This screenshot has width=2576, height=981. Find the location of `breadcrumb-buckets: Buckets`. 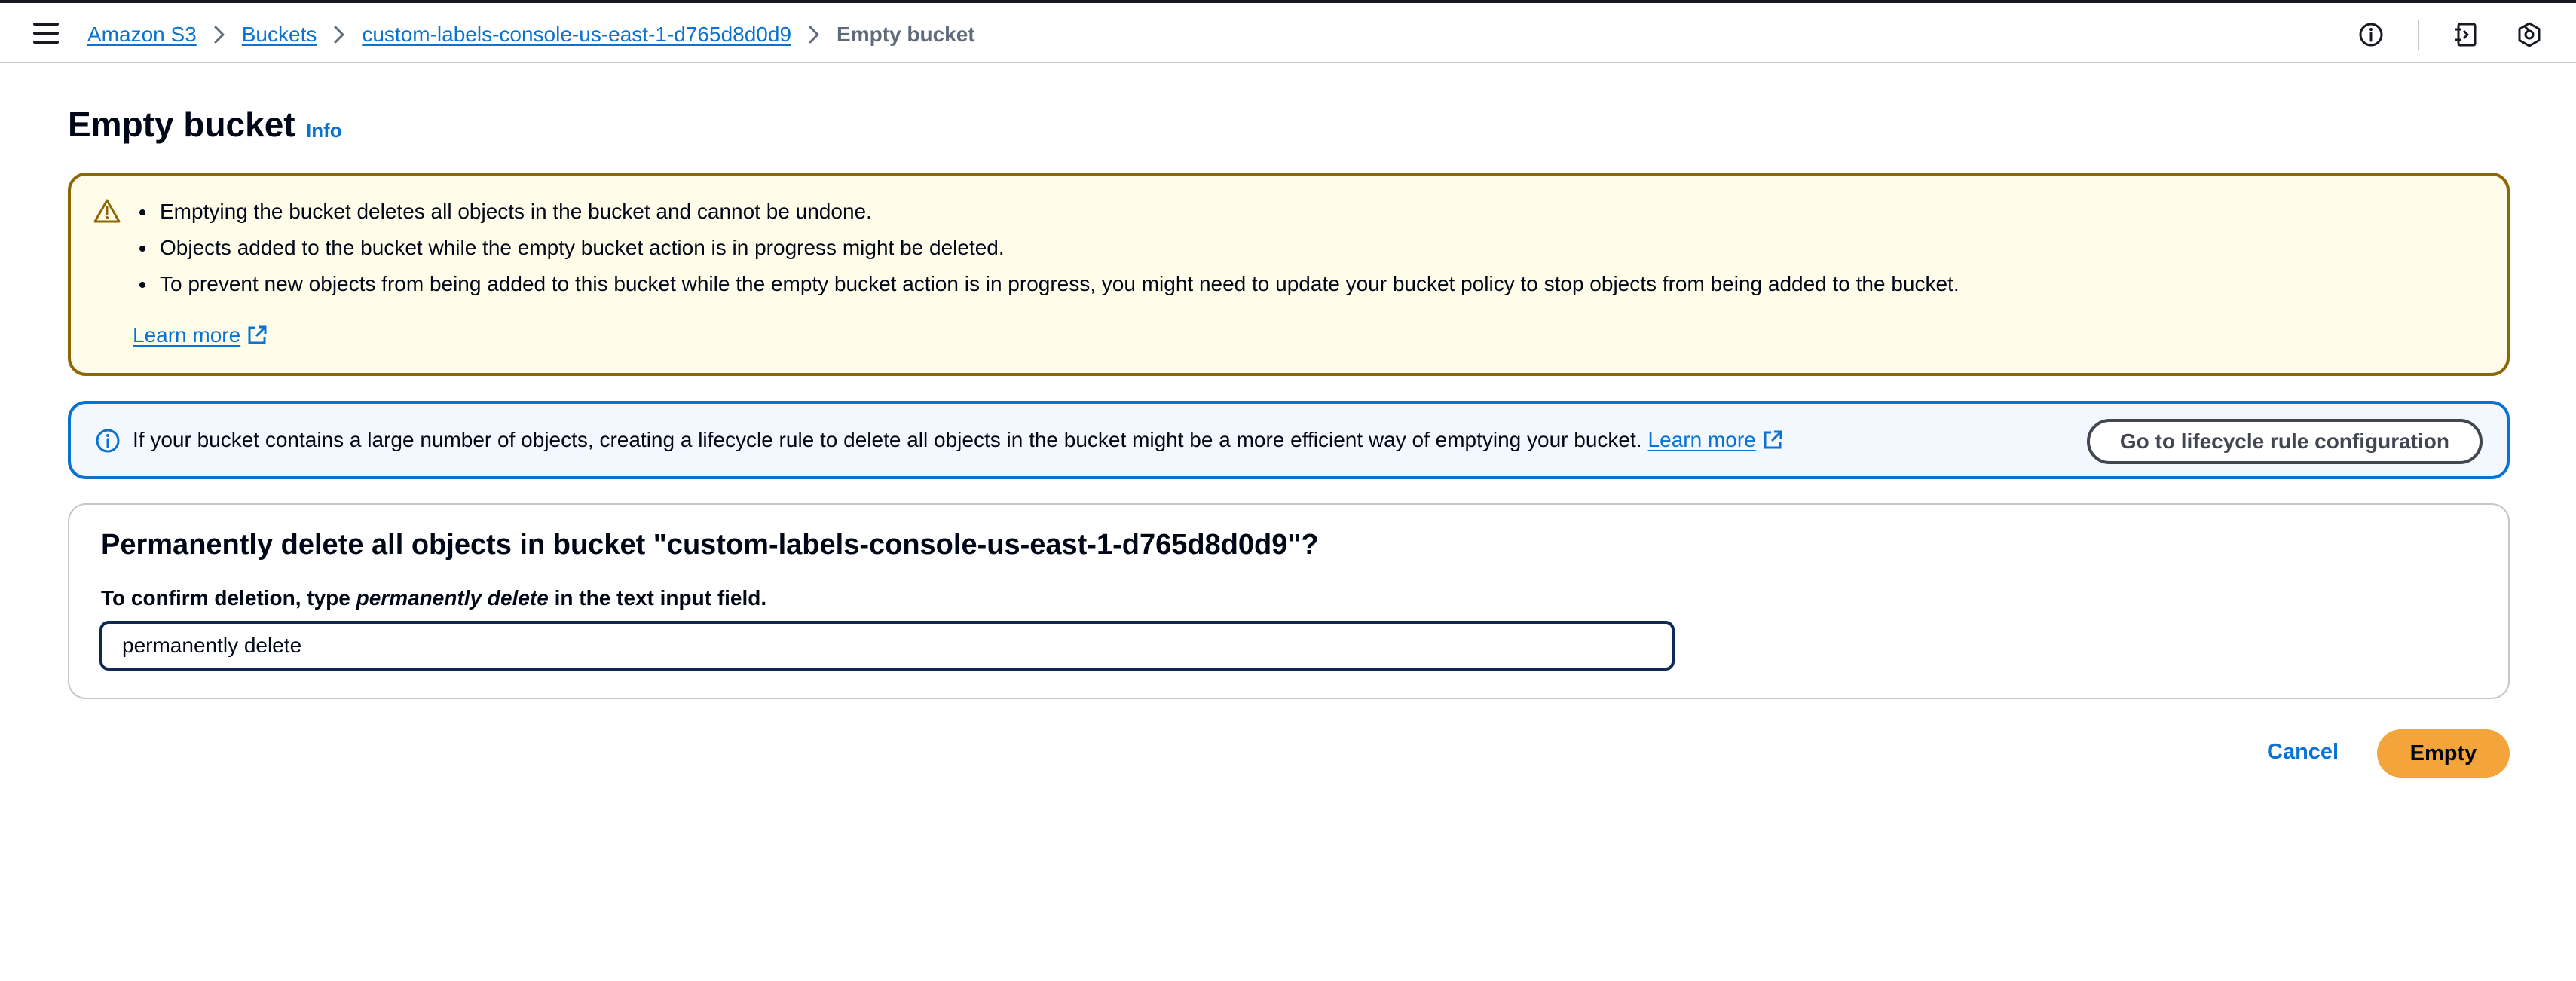

breadcrumb-buckets: Buckets is located at coordinates (279, 35).